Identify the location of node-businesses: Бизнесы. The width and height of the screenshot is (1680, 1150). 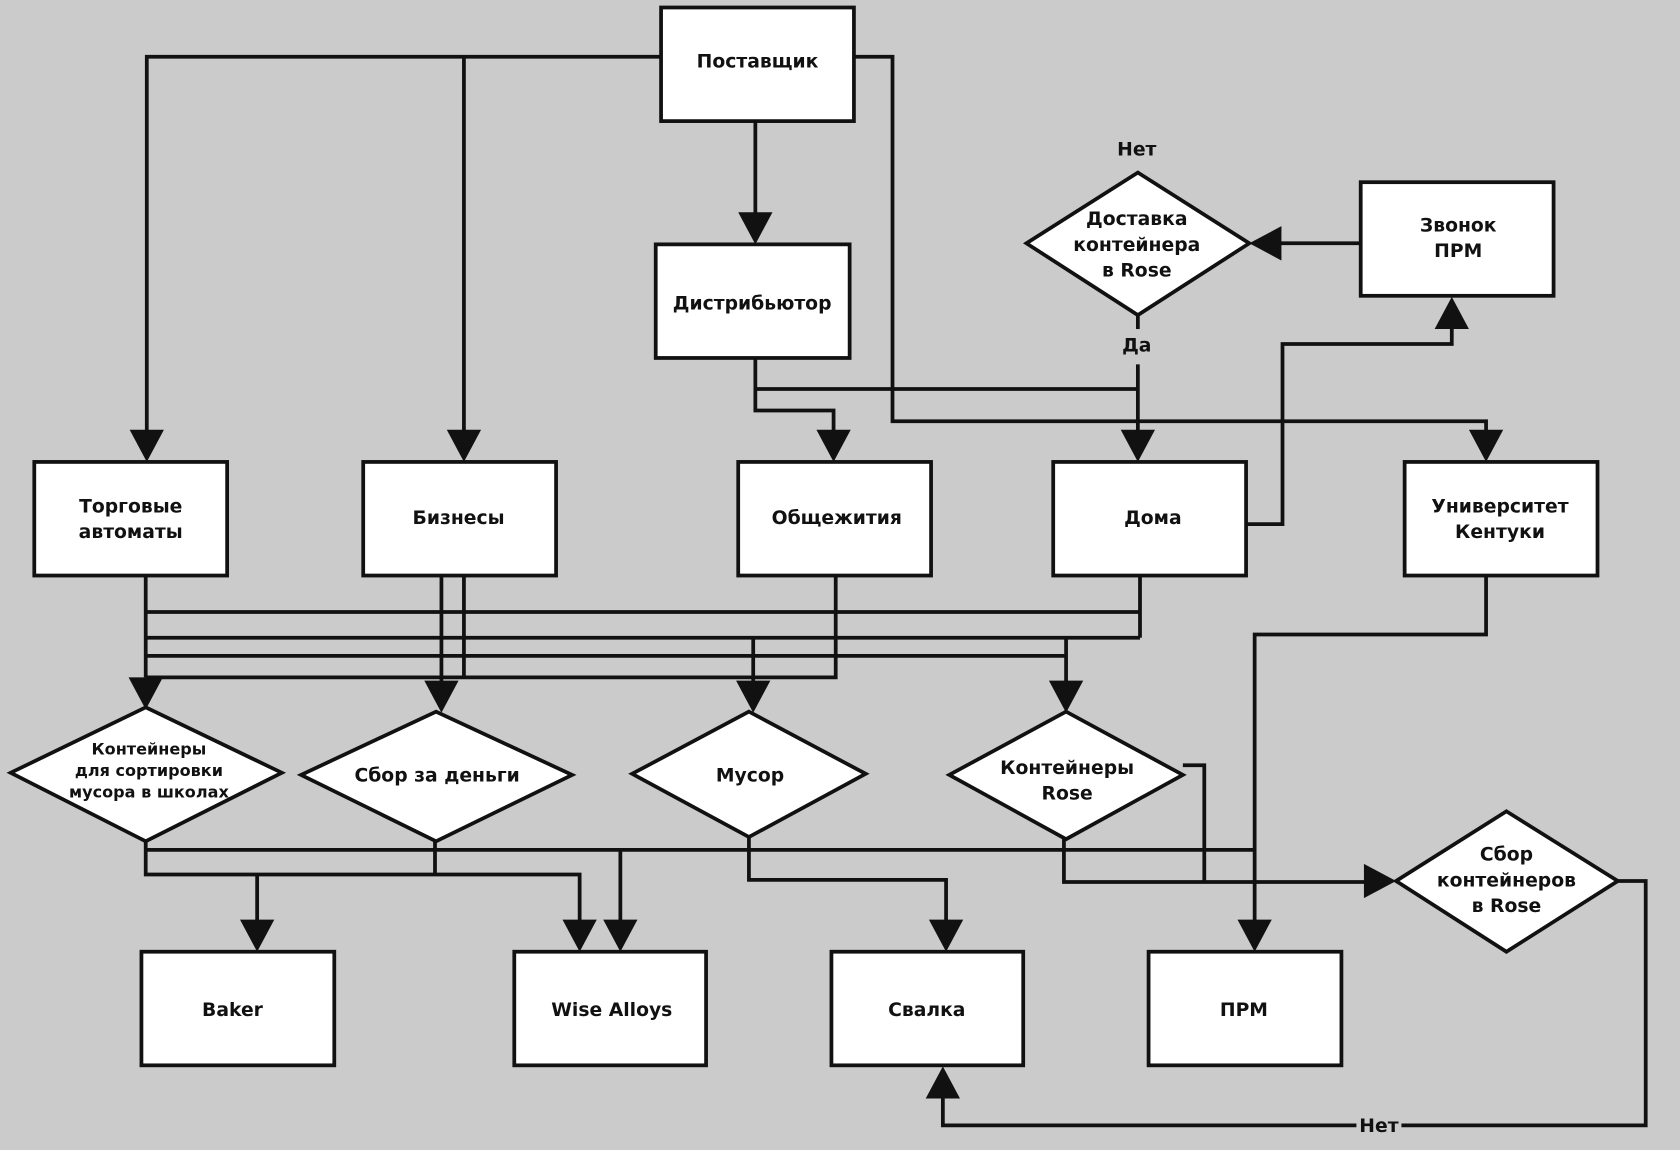
(459, 519).